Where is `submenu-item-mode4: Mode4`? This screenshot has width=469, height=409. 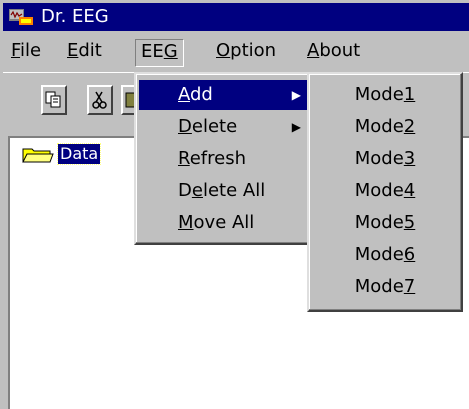 submenu-item-mode4: Mode4 is located at coordinates (385, 191).